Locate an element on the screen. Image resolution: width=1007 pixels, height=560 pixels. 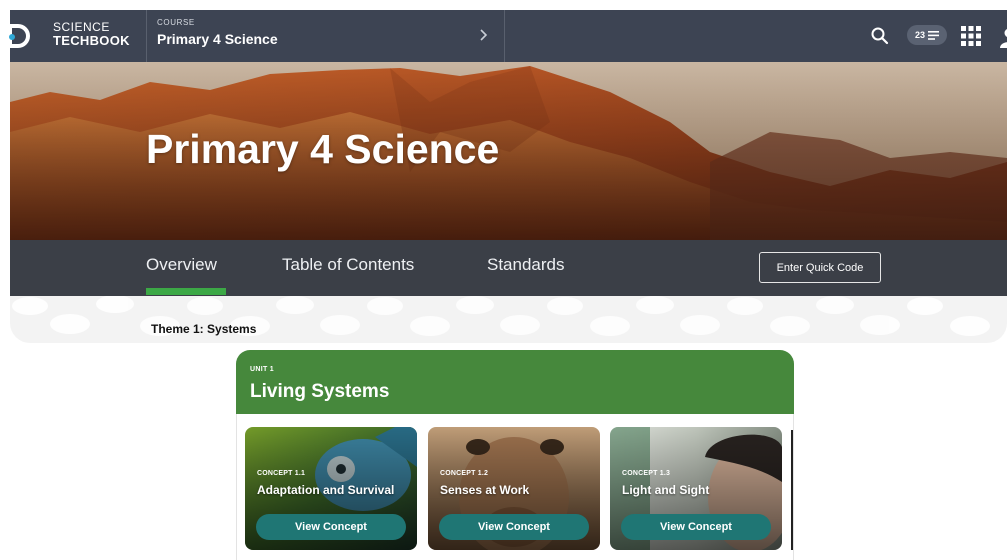
theme-heading: Theme 1: Systems is located at coordinates (204, 329).